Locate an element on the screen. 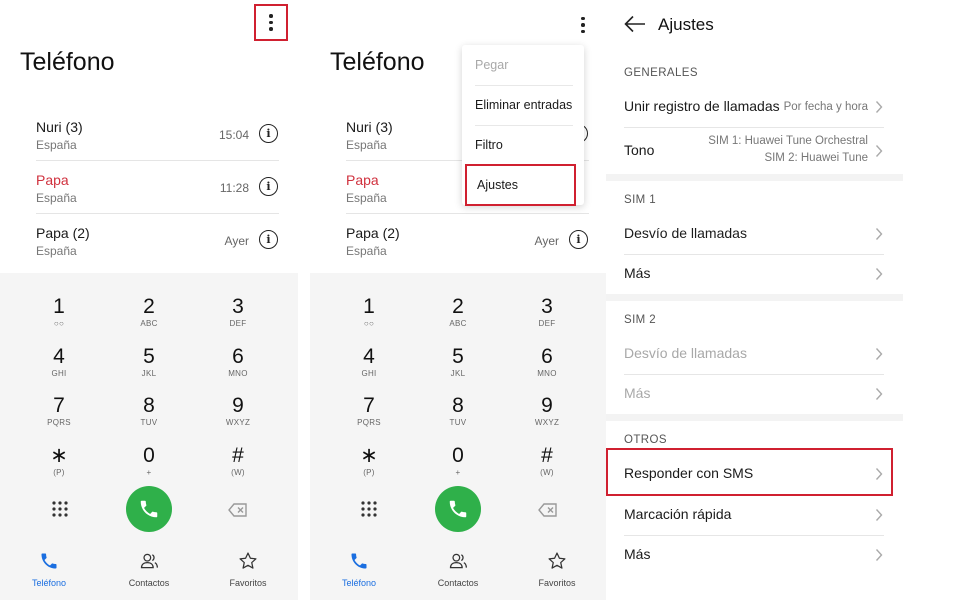 The image size is (957, 600). menu-item-filter: Filtro is located at coordinates (523, 145).